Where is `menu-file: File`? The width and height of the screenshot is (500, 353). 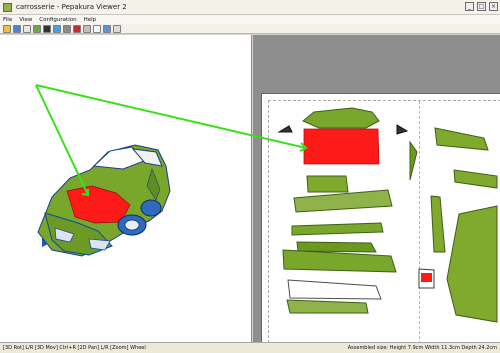
menu-file: File is located at coordinates (7, 20).